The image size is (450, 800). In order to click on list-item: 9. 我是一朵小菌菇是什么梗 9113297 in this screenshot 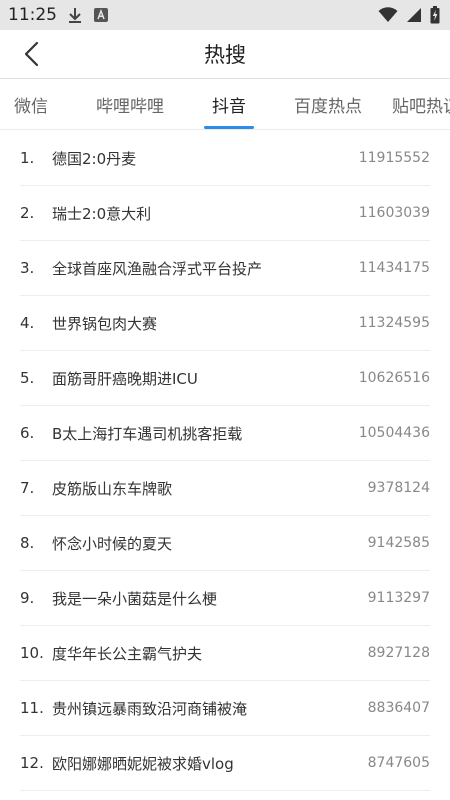, I will do `click(225, 598)`.